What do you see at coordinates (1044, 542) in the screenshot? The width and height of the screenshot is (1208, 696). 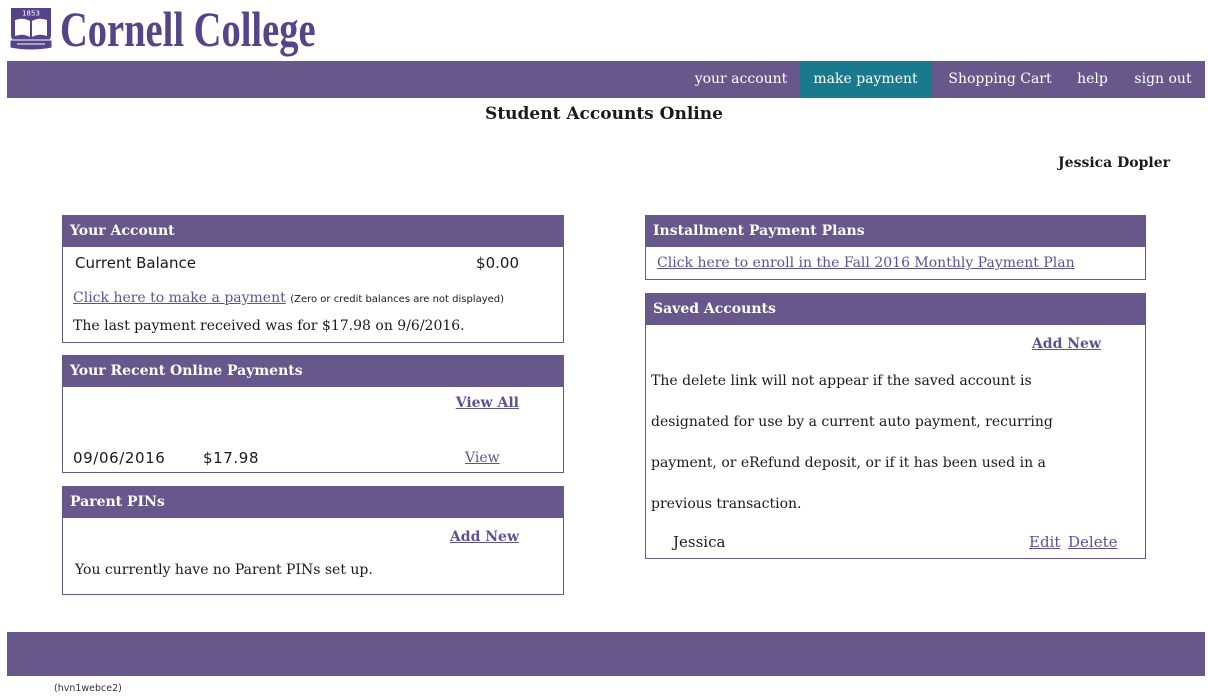 I see `edit-saved-account-link: Edit` at bounding box center [1044, 542].